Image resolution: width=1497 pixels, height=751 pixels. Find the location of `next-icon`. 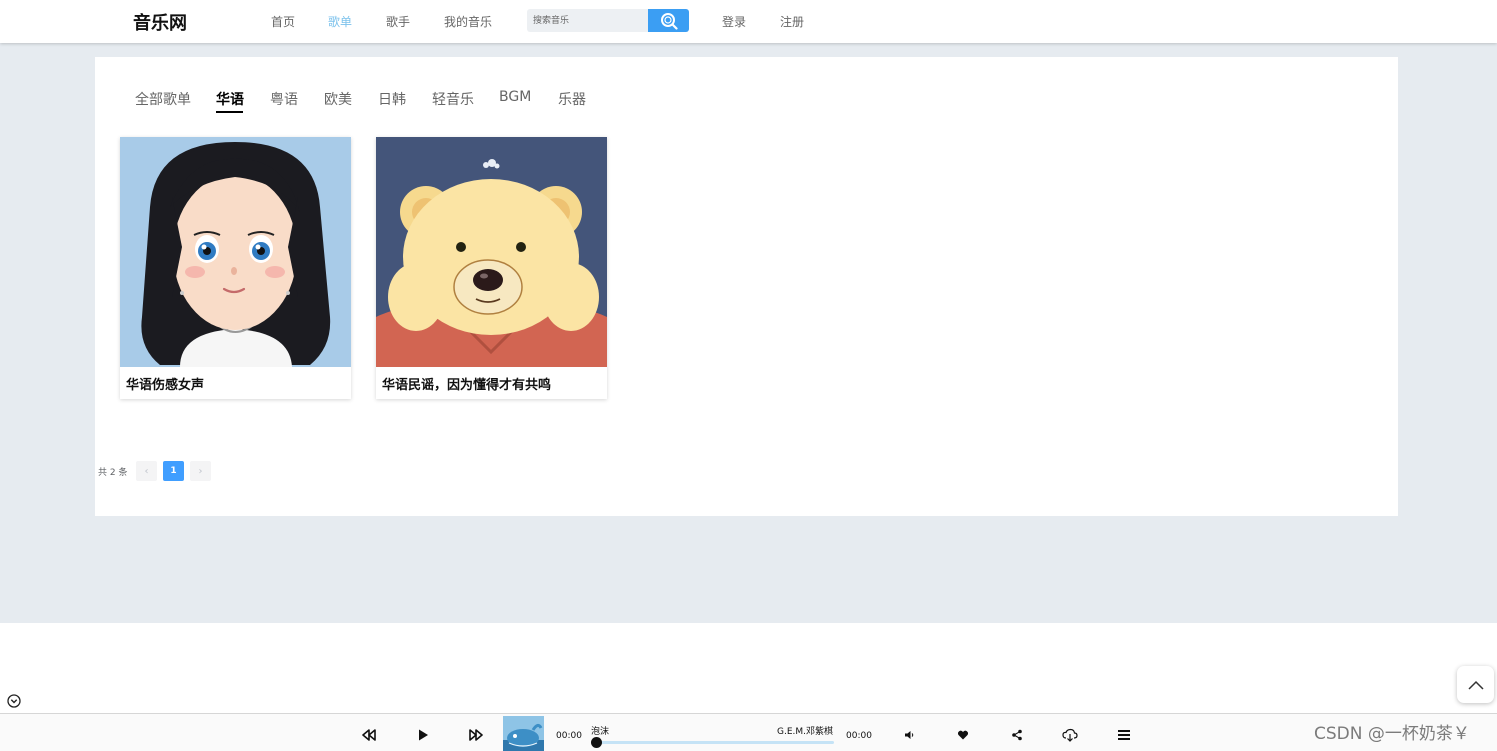

next-icon is located at coordinates (476, 735).